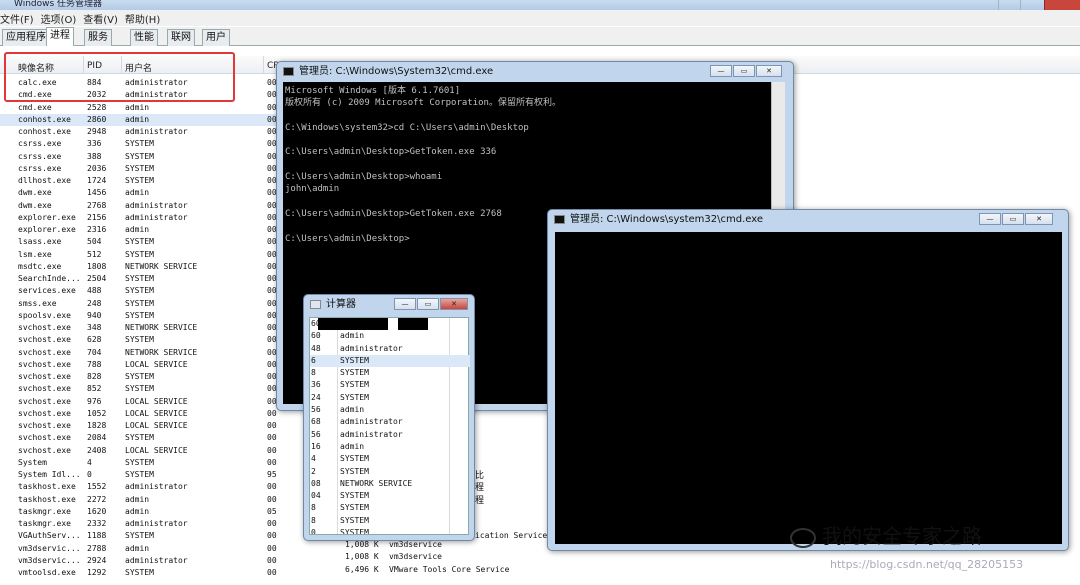  Describe the element at coordinates (150, 218) in the screenshot. I see `process-row: explorer.exe 2156 administrator 00` at that location.